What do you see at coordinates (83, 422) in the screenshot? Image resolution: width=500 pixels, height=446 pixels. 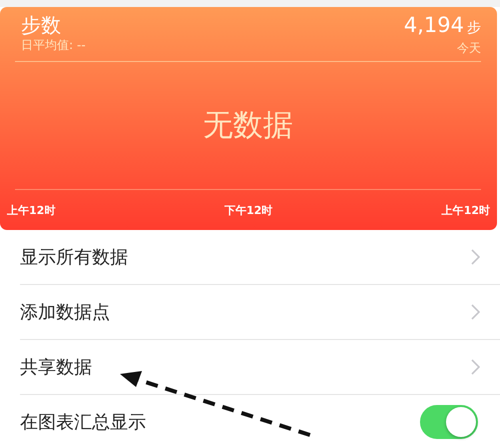 I see `row-label: 在图表汇总显示` at bounding box center [83, 422].